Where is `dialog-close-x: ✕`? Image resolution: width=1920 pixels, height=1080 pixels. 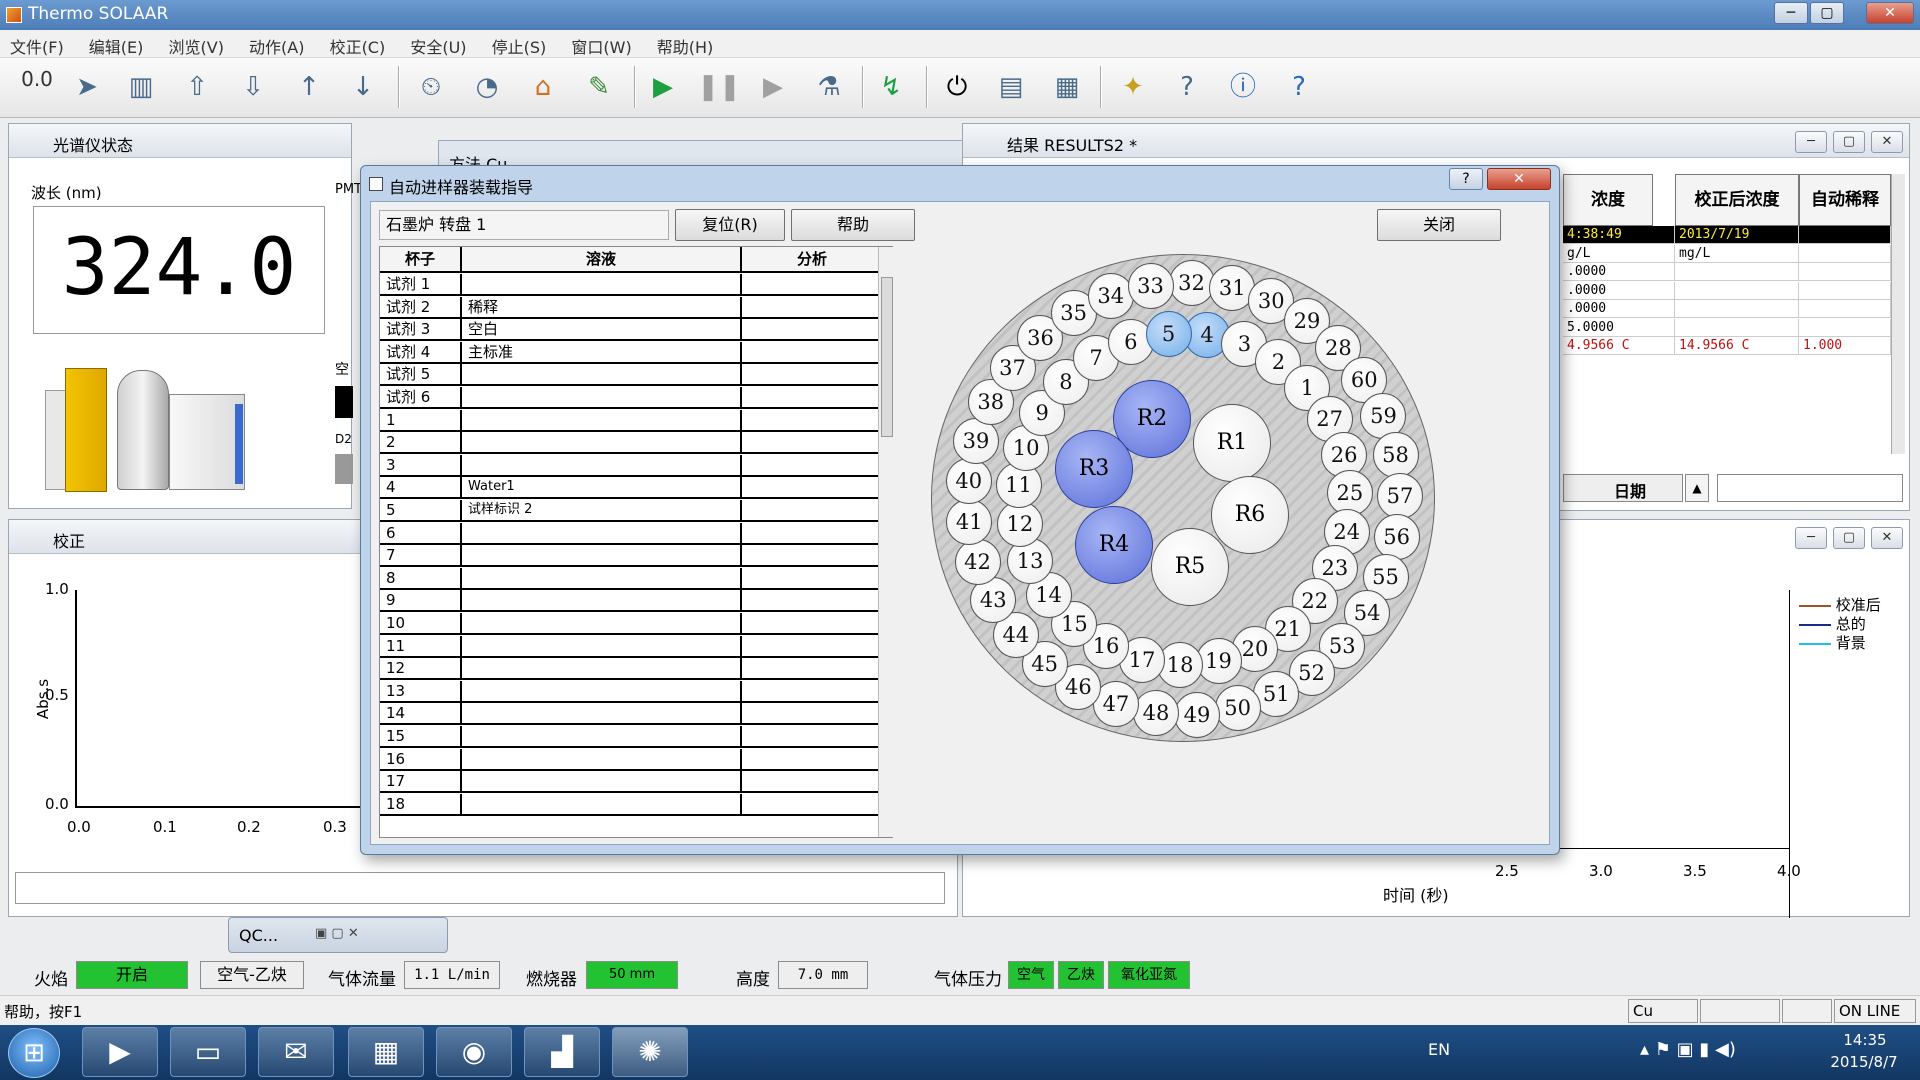
dialog-close-x: ✕ is located at coordinates (1519, 179).